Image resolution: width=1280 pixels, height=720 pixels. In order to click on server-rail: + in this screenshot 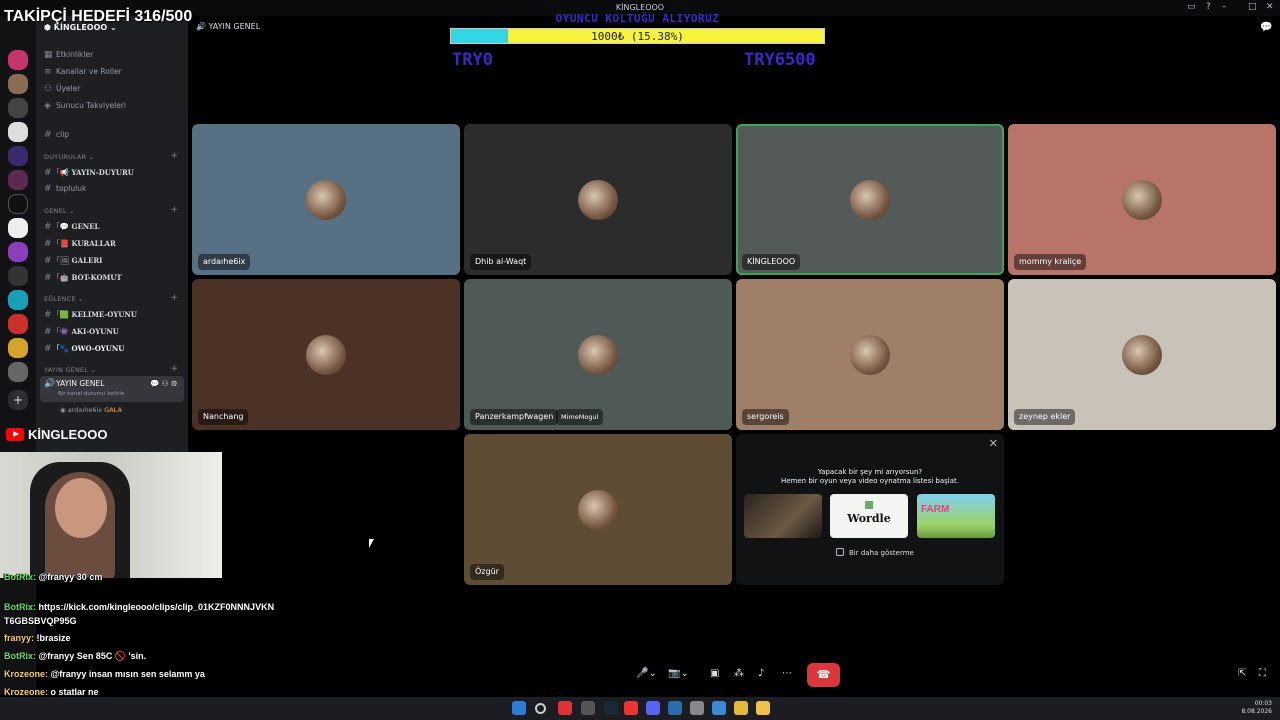, I will do `click(18, 355)`.